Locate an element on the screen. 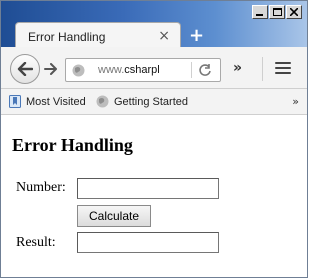 The image size is (320, 278). forward-button is located at coordinates (51, 69).